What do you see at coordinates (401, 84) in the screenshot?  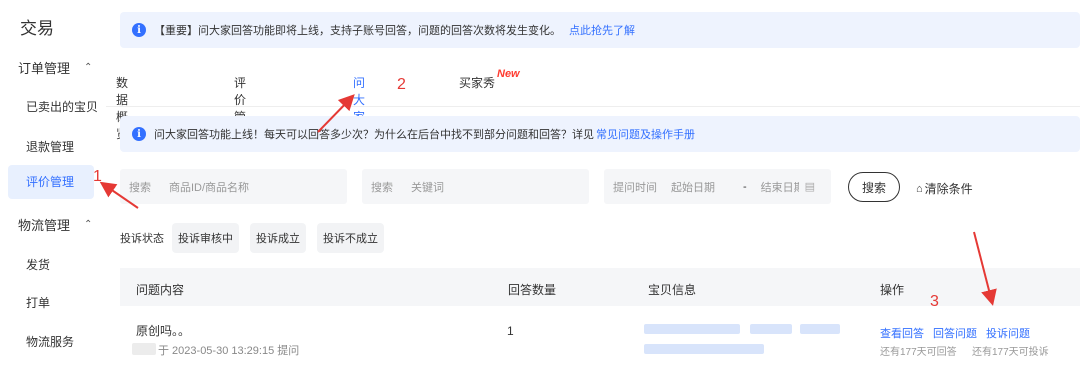 I see `annotation-number-2: 2` at bounding box center [401, 84].